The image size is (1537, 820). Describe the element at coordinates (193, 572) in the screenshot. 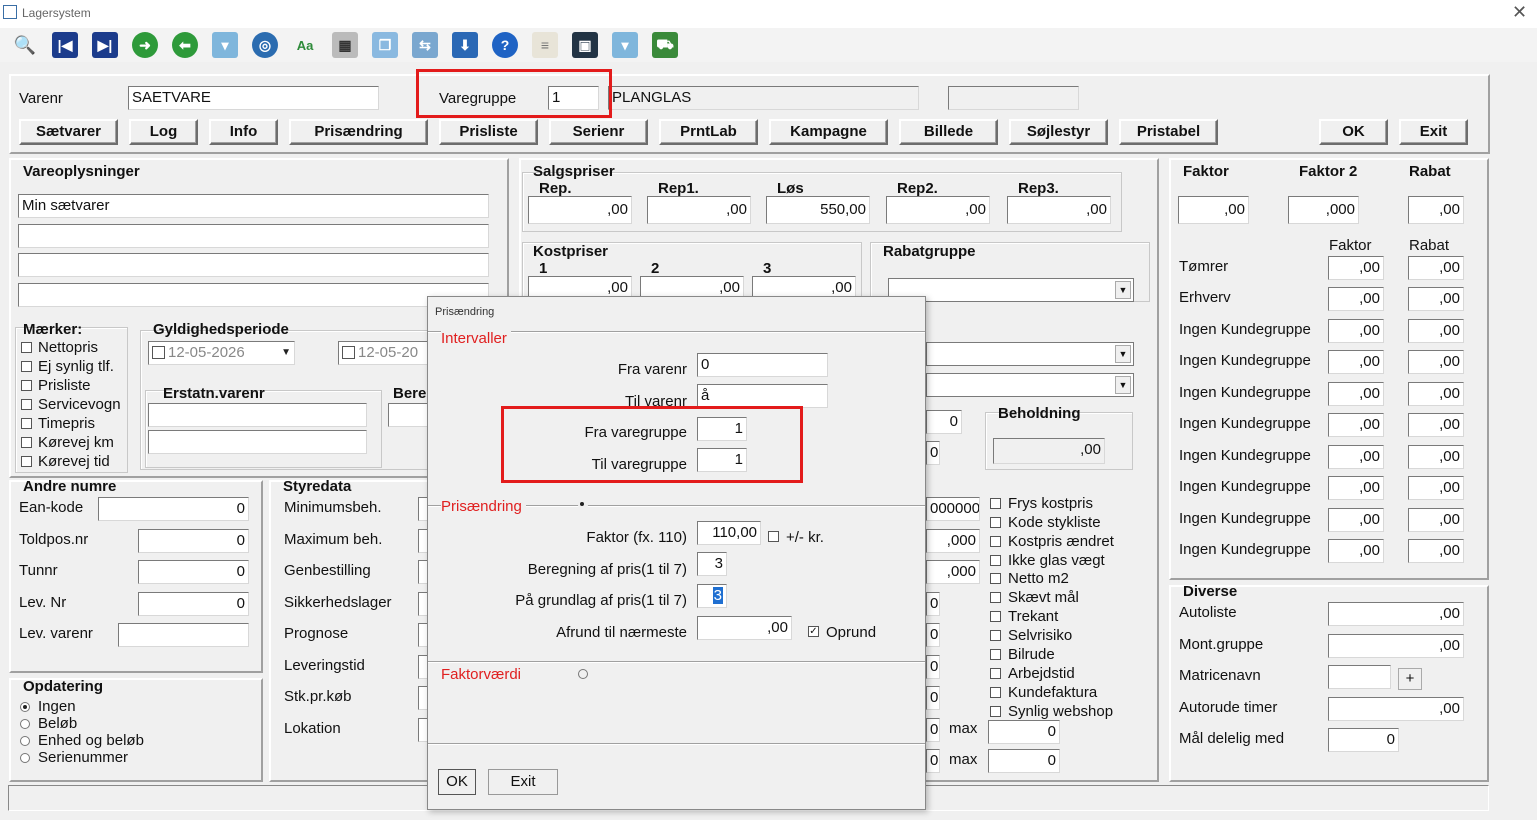

I see `tunnr-input: 0` at that location.